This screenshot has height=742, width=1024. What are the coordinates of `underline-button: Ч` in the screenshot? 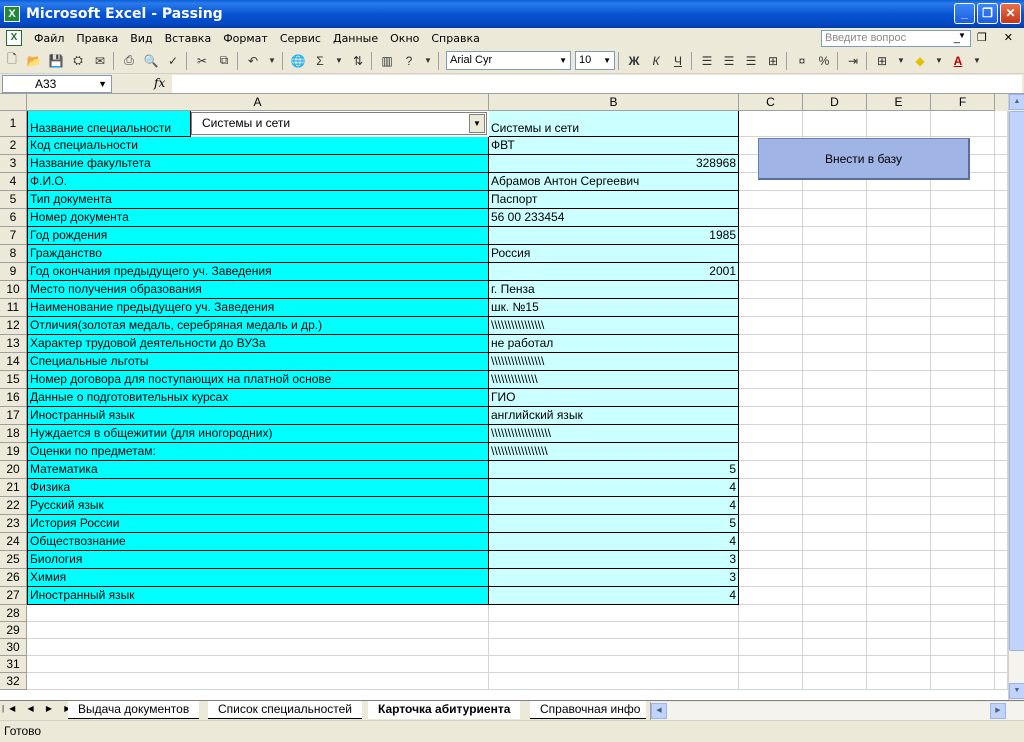 It's located at (678, 61).